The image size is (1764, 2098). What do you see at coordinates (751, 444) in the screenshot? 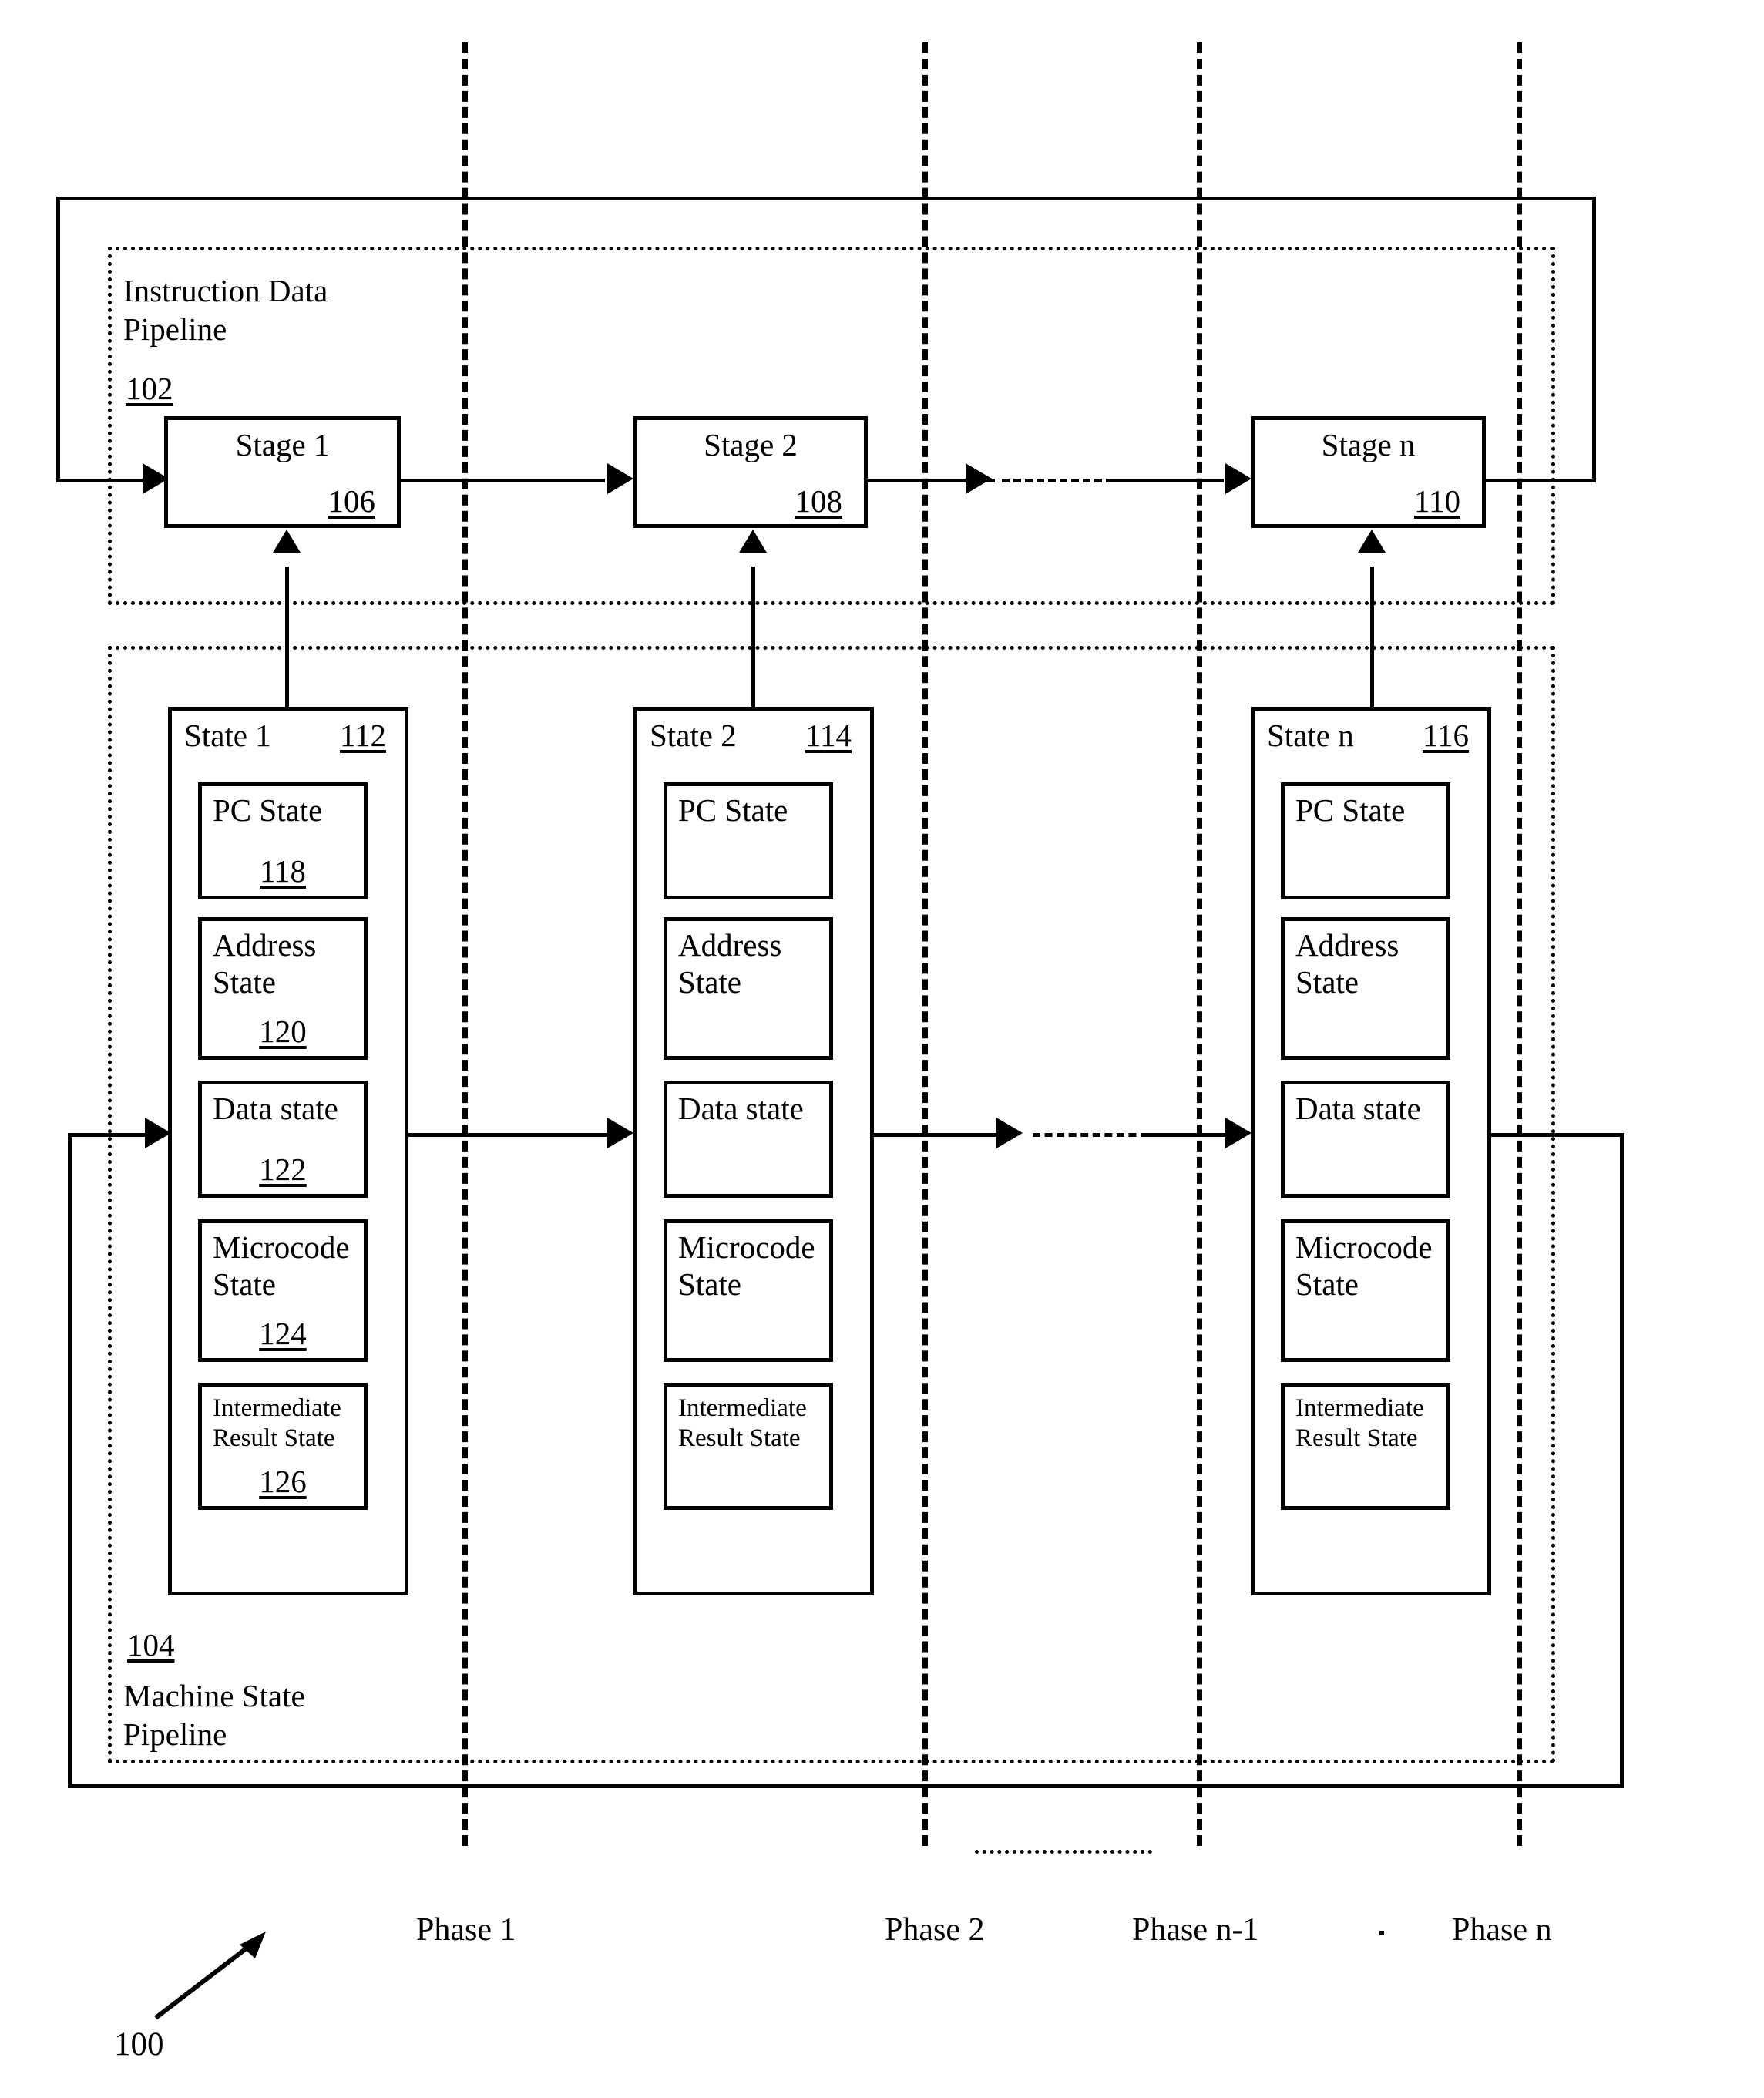
I see `stage-2-label: Stage 2` at bounding box center [751, 444].